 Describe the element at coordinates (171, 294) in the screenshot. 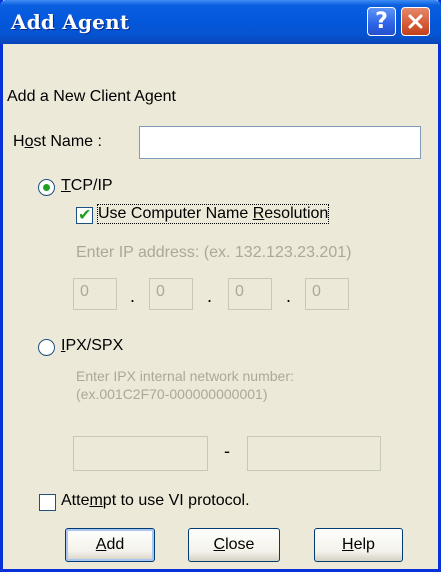

I see `ip-octet-2: 0` at that location.